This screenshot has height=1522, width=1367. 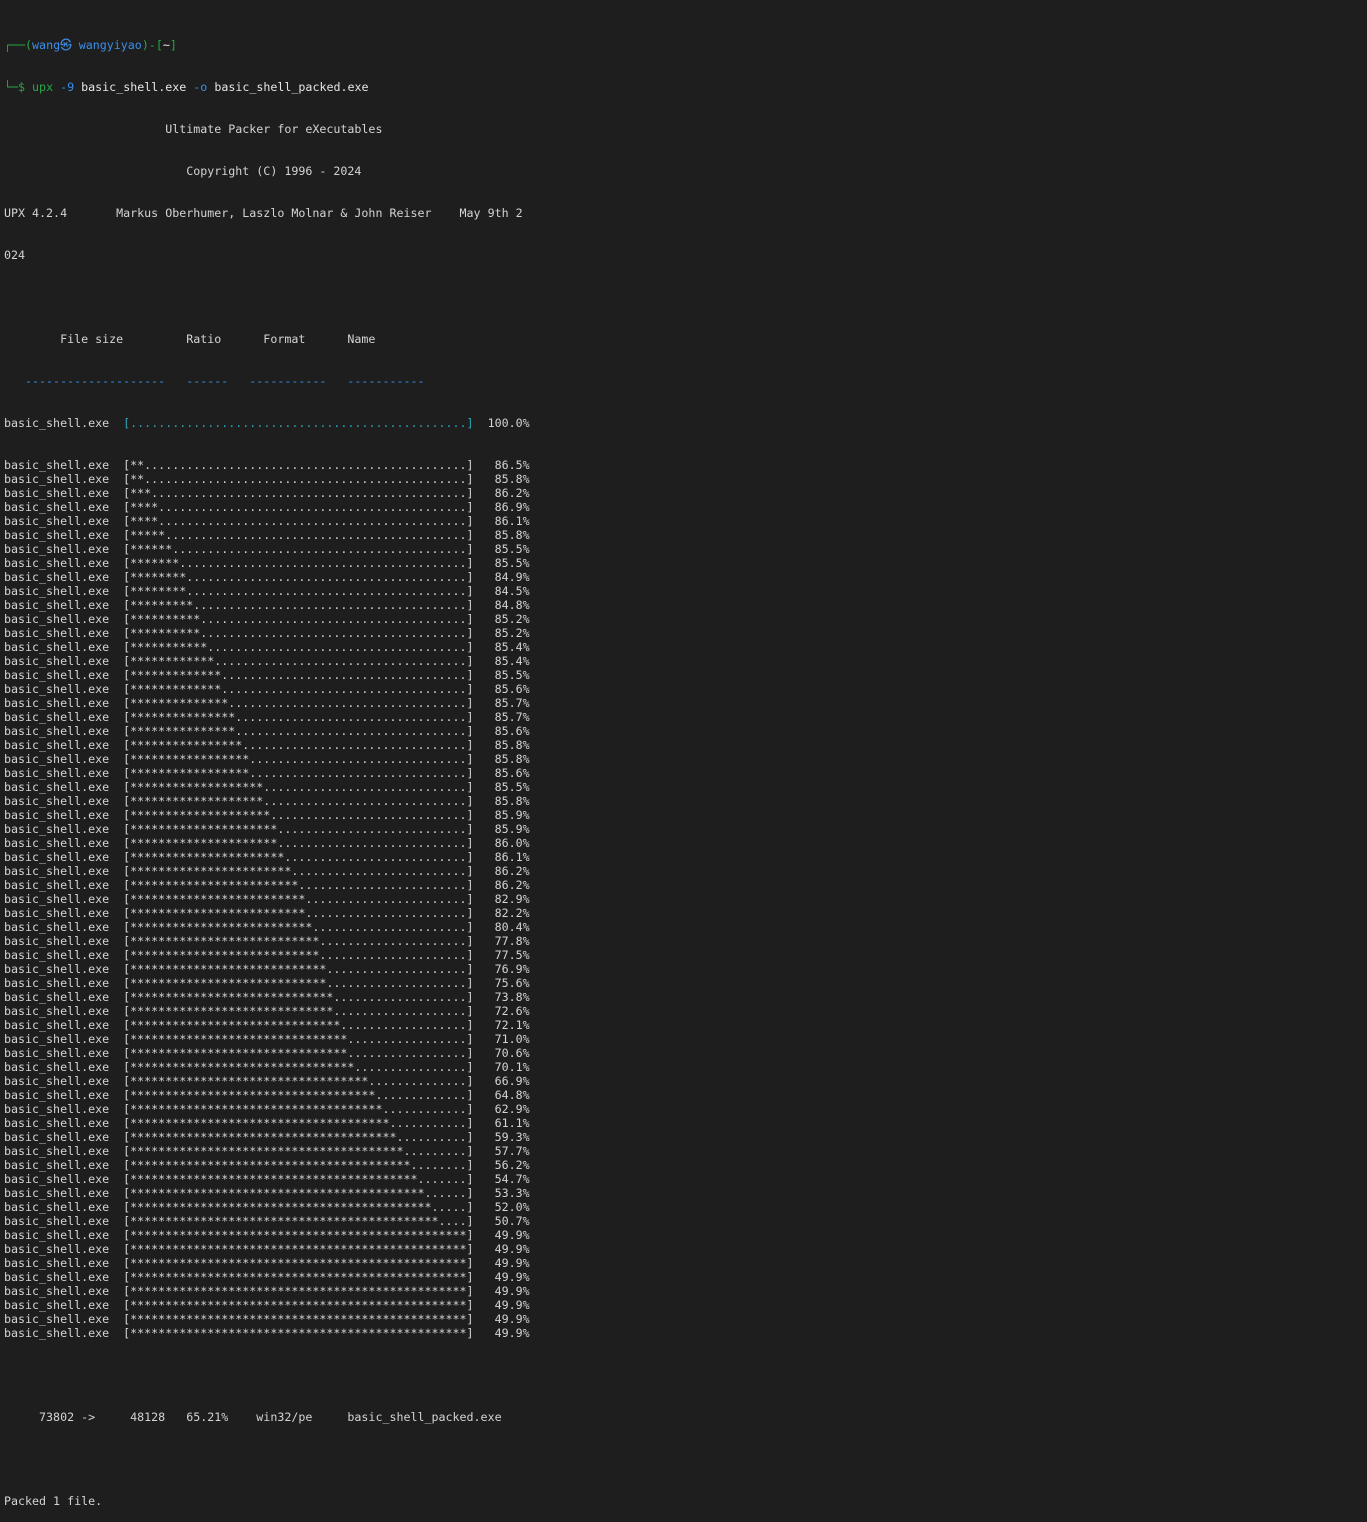 I want to click on prompt-line-1: ┌──(wang㉿ wangyiyao)-[~], so click(x=684, y=45).